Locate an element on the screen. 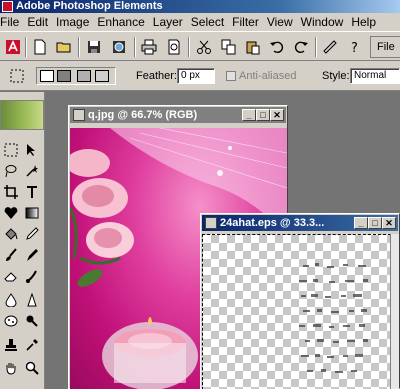 Image resolution: width=400 pixels, height=389 pixels. app-title-bar: Adobe Photoshop Elements is located at coordinates (200, 6).